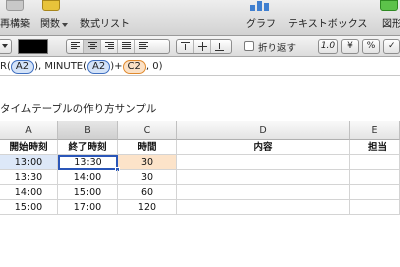  What do you see at coordinates (99, 67) in the screenshot?
I see `formula-reference-a2-second: A2` at bounding box center [99, 67].